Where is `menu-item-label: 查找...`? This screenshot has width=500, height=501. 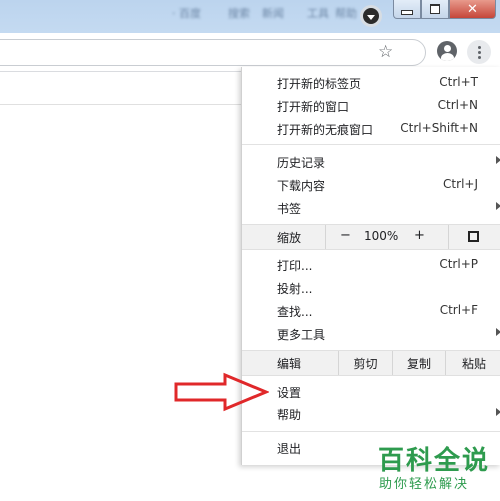
menu-item-label: 查找... is located at coordinates (295, 312).